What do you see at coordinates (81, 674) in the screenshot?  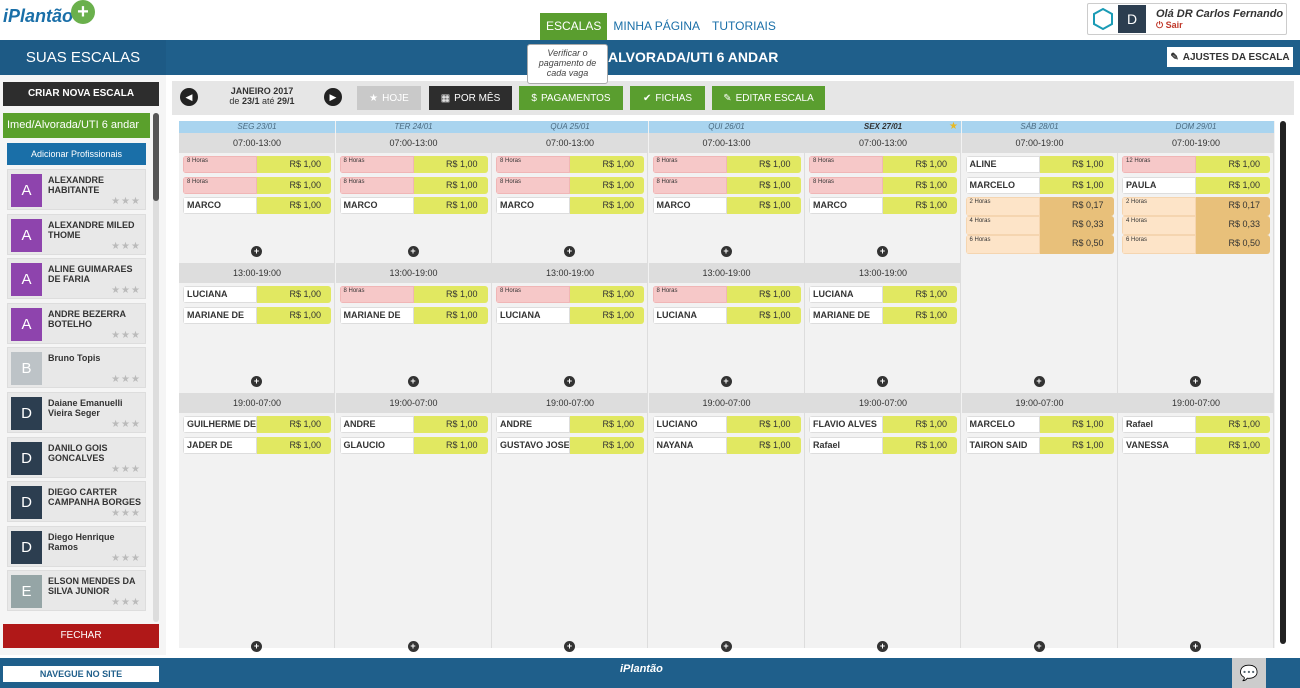 I see `navegue-button: NAVEGUE NO SITE` at bounding box center [81, 674].